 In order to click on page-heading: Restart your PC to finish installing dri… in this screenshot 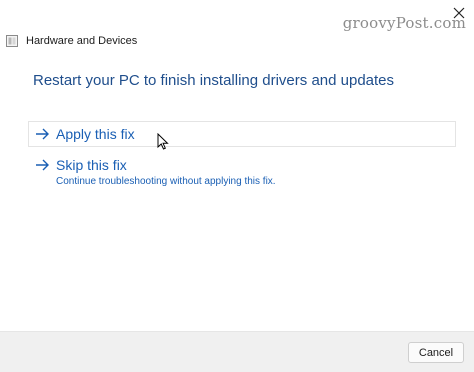, I will do `click(214, 80)`.